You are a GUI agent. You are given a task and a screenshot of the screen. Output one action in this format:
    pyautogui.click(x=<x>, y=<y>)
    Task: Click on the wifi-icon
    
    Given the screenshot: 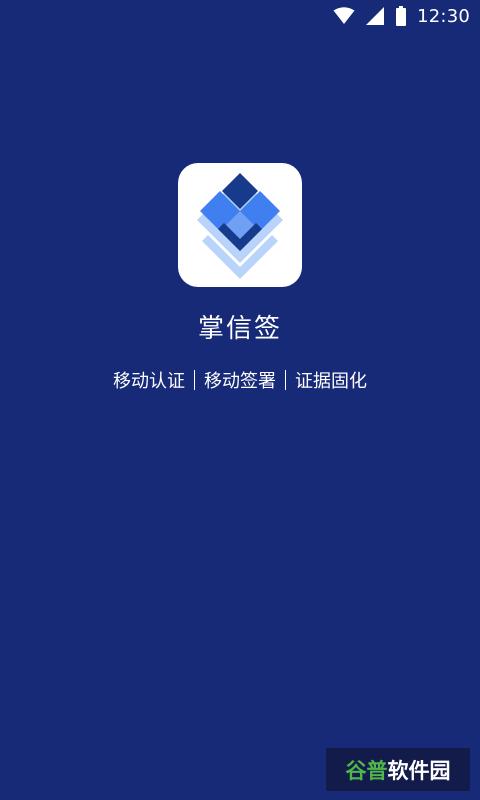 What is the action you would take?
    pyautogui.click(x=344, y=16)
    